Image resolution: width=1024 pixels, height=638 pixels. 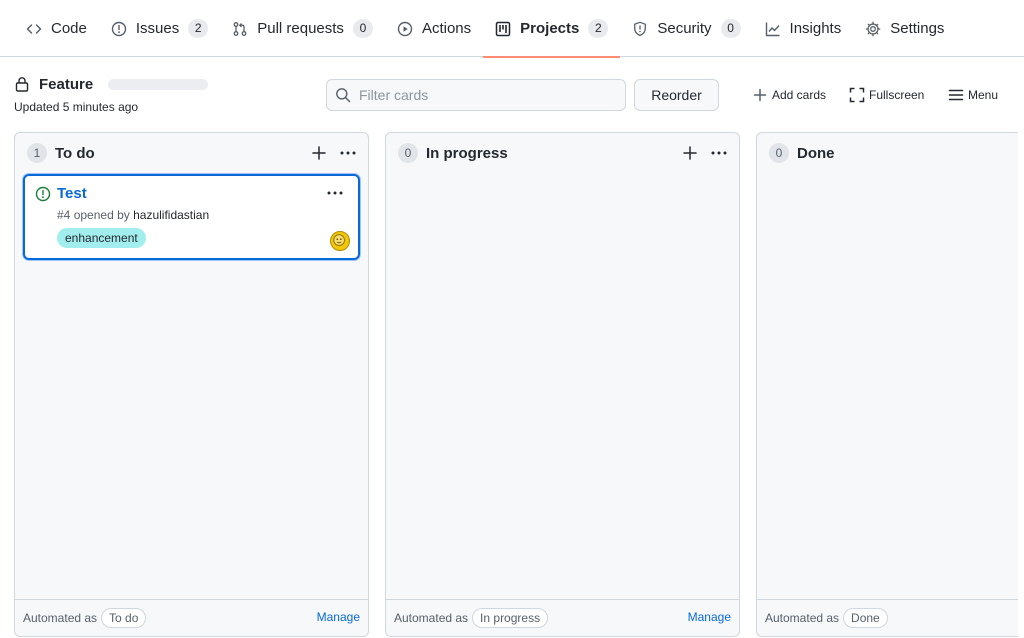 What do you see at coordinates (76, 107) in the screenshot?
I see `project-updated-time: Updated 5 minutes ago` at bounding box center [76, 107].